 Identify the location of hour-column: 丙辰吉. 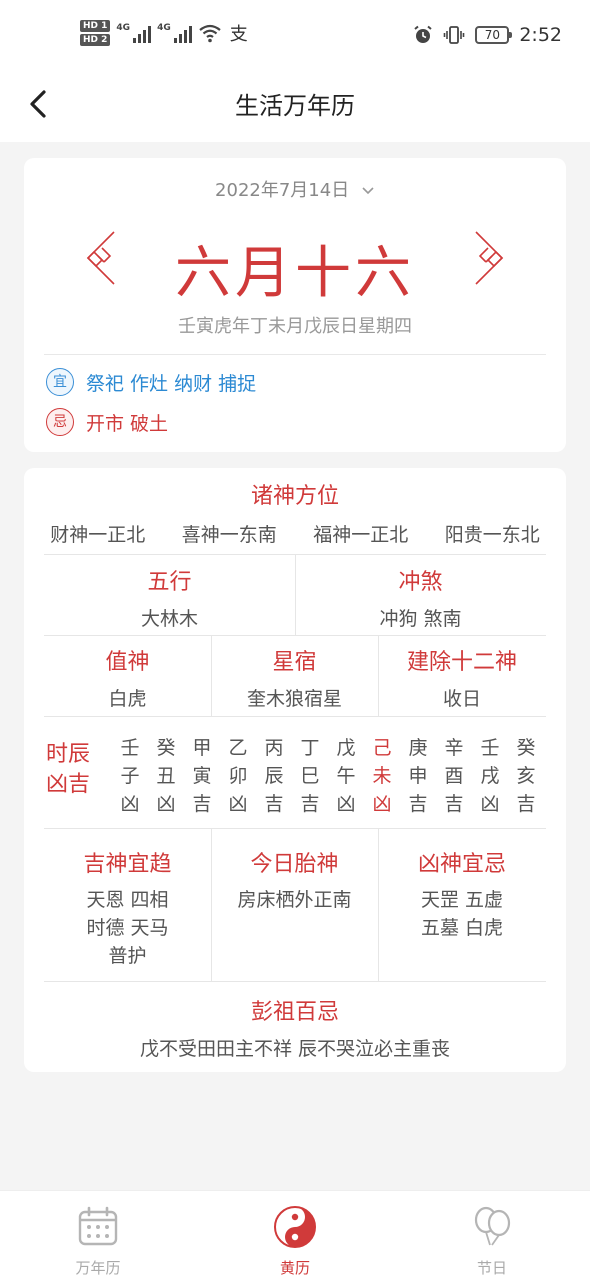
(274, 776).